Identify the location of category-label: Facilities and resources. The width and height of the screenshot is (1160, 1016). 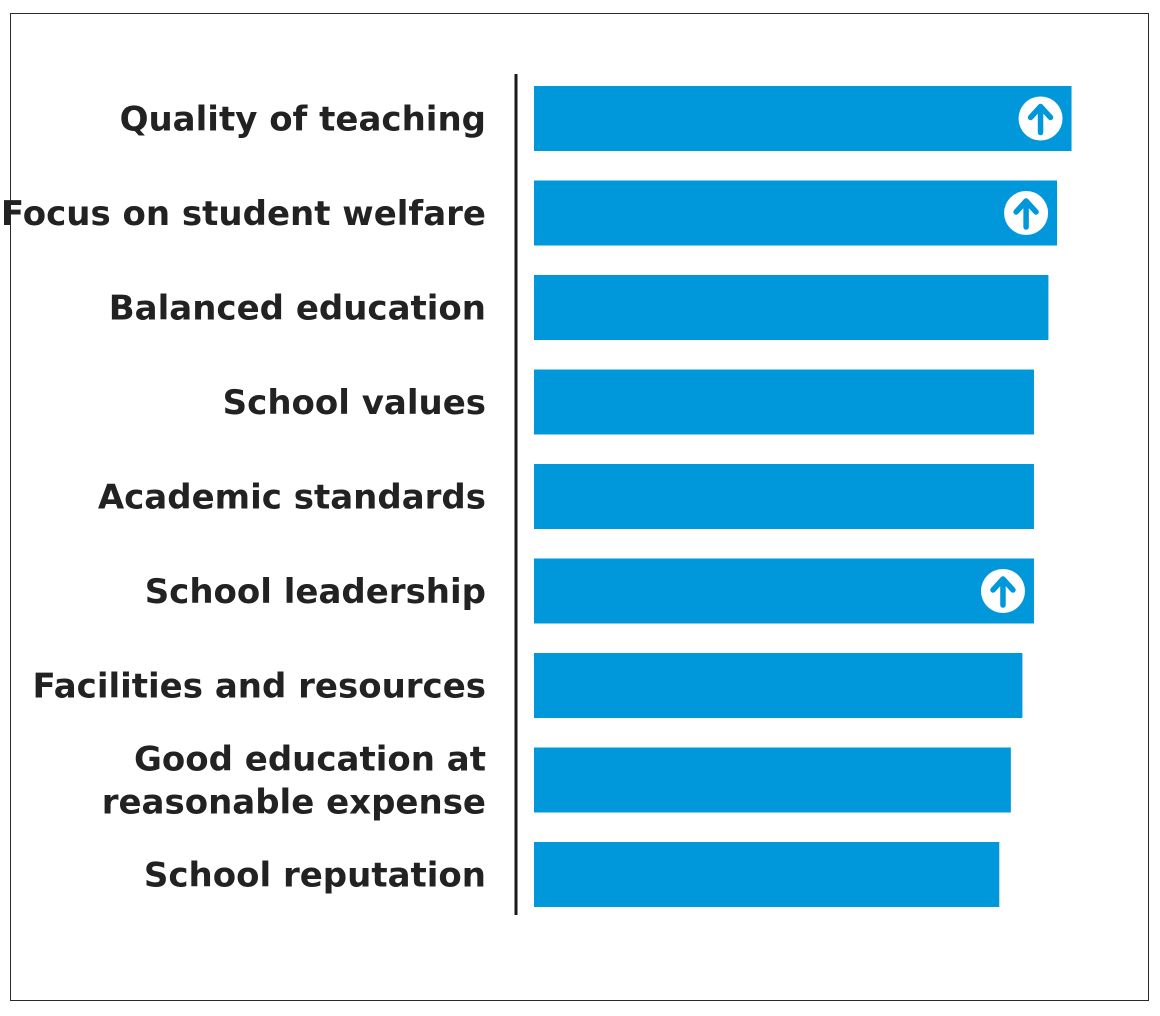
(259, 687).